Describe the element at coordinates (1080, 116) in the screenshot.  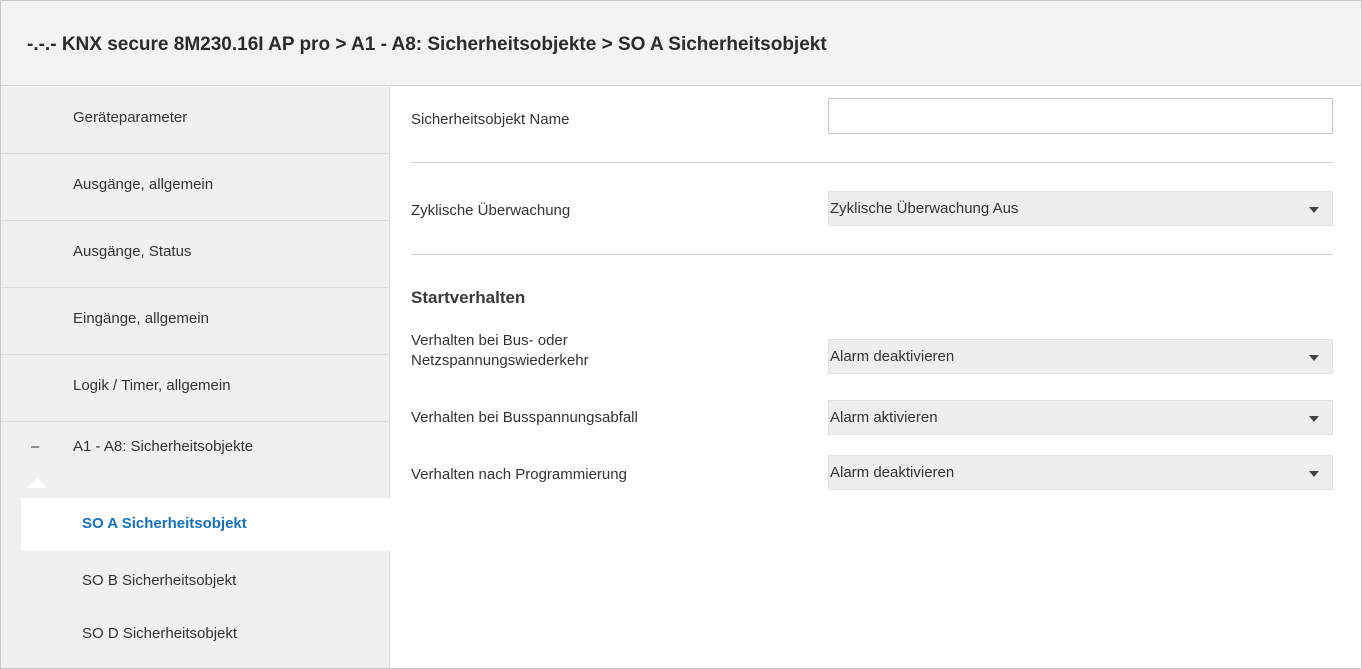
I see `name-input` at that location.